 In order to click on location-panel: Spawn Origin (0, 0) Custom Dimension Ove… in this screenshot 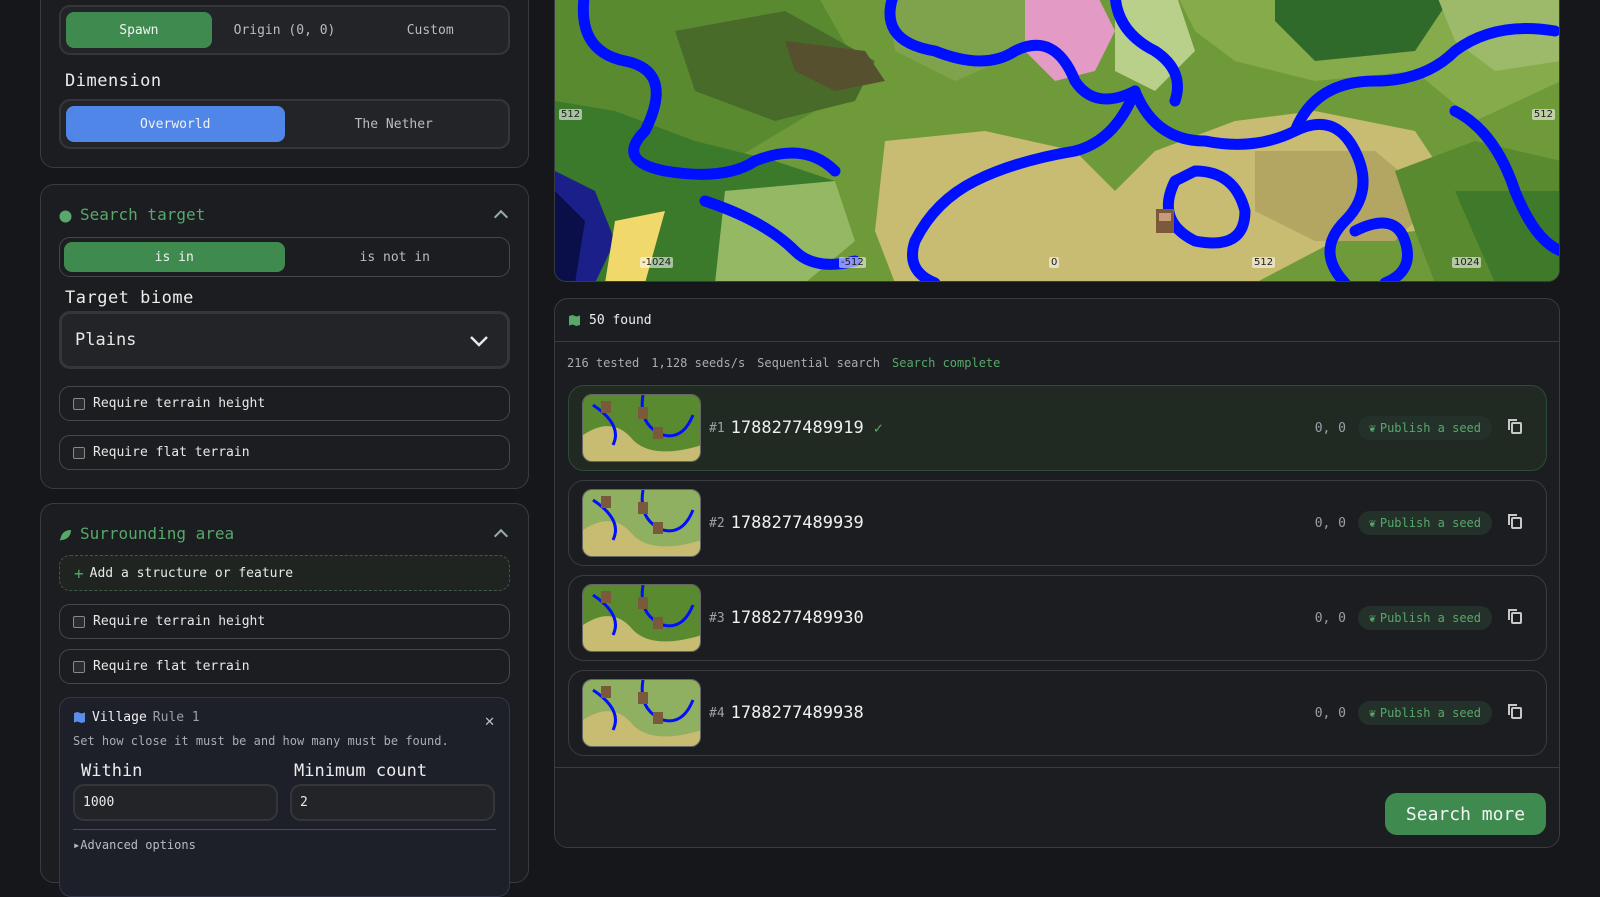, I will do `click(284, 84)`.